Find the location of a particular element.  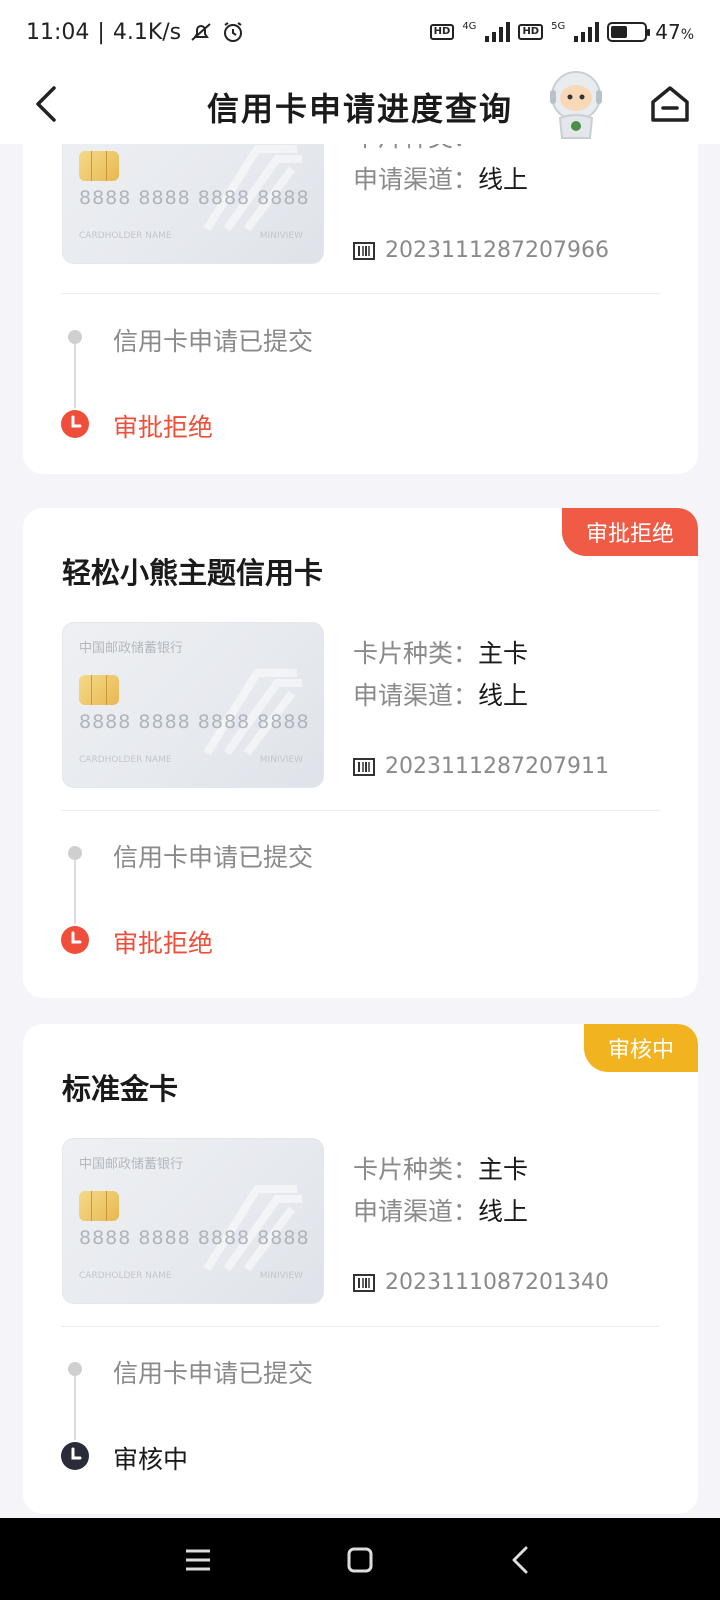

hd-badge-1: HD is located at coordinates (442, 32).